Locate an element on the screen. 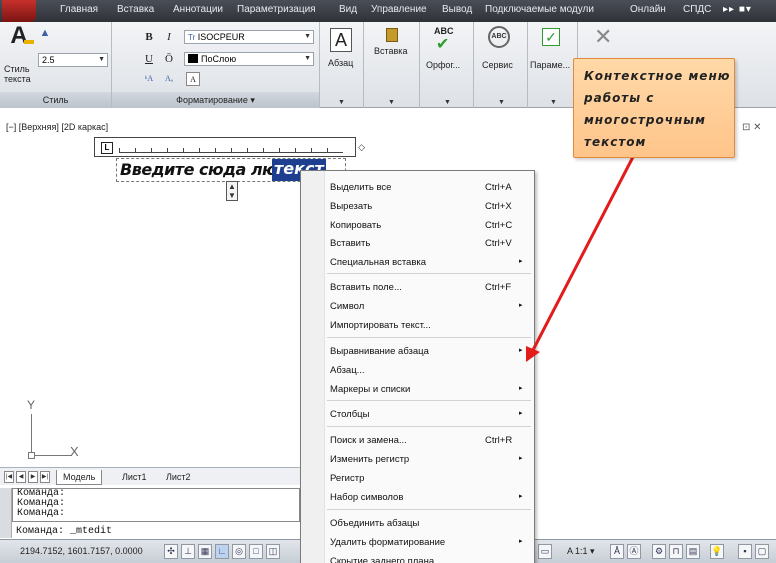 This screenshot has height=563, width=776. annotative-icon: ▲ is located at coordinates (45, 33).